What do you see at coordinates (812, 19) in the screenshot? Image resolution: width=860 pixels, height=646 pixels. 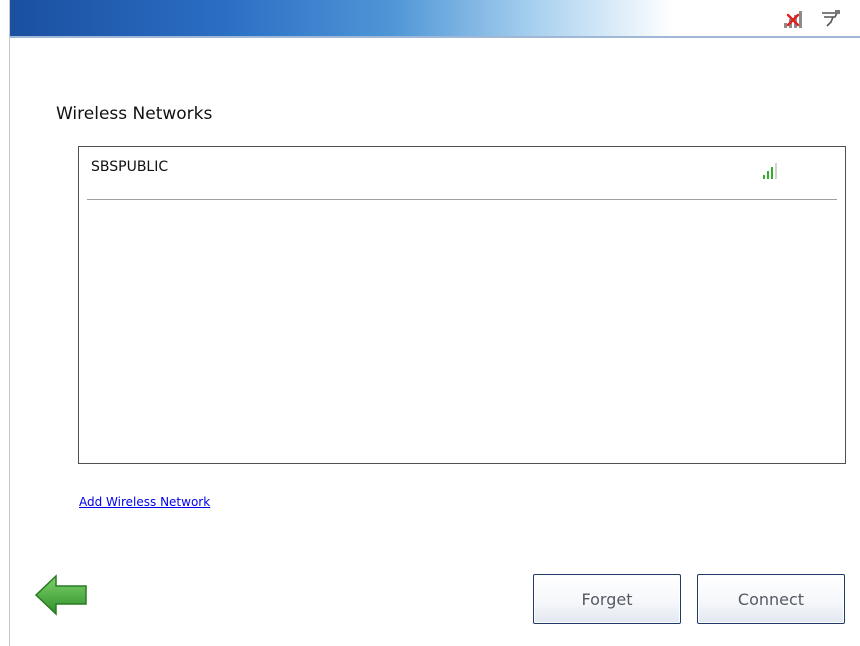 I see `status-icons` at bounding box center [812, 19].